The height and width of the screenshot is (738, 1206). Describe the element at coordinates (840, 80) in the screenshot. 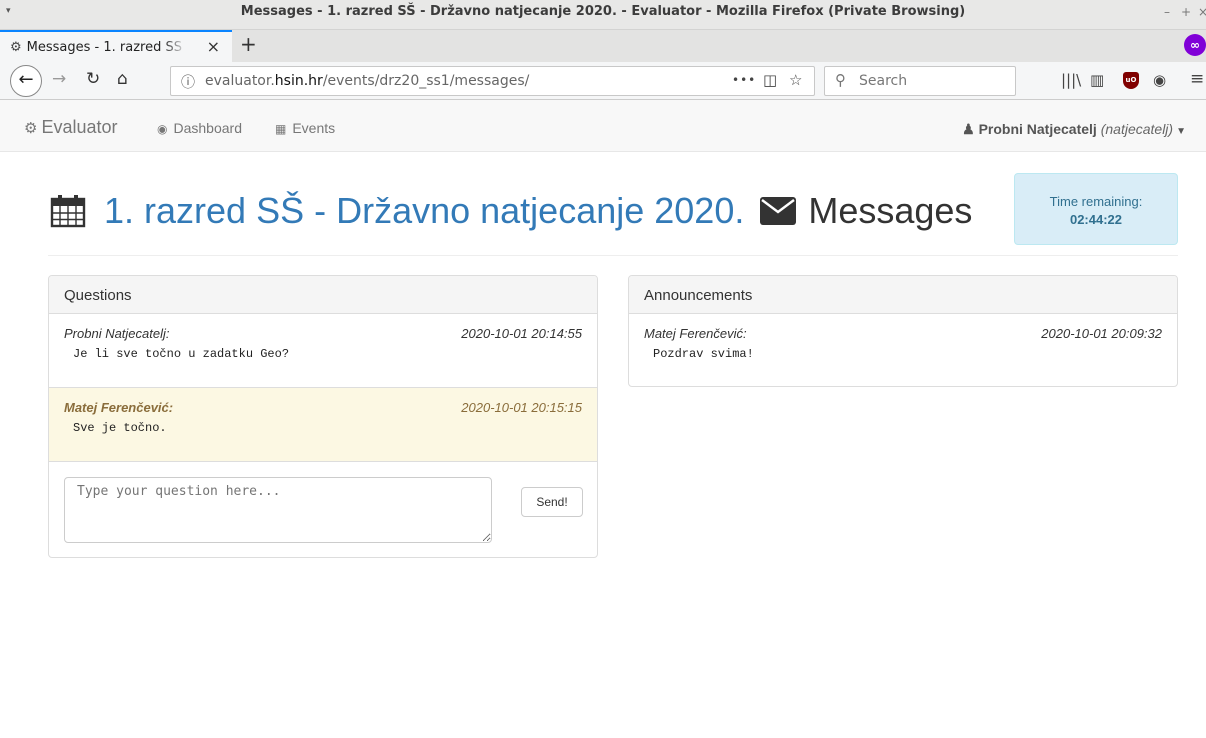

I see `search-icon: ⚲` at that location.